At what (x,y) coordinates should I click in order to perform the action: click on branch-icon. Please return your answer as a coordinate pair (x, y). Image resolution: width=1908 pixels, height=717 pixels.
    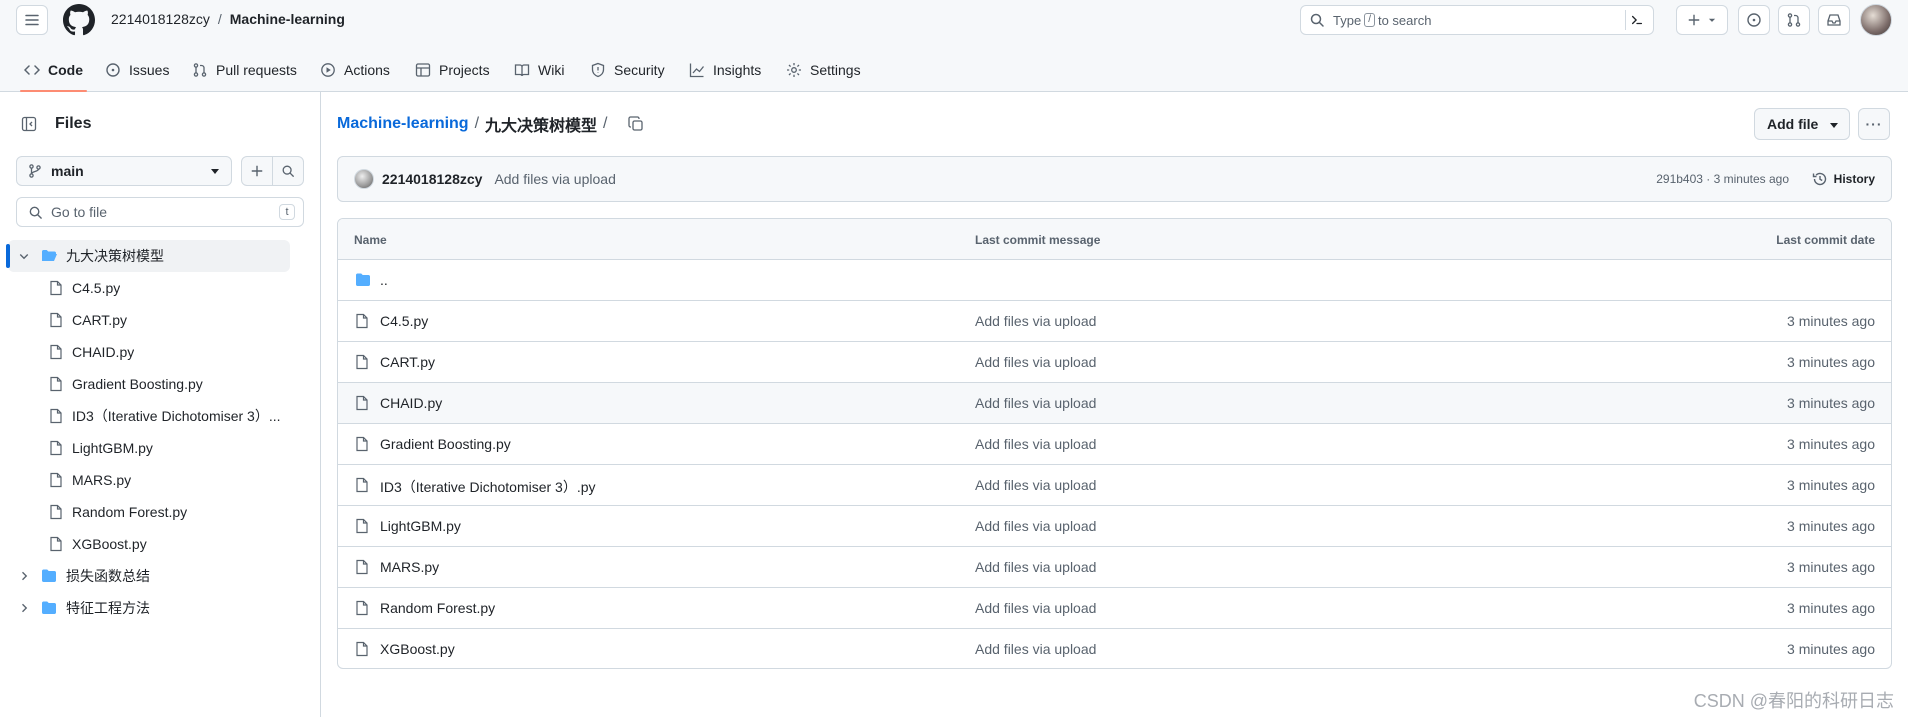
    Looking at the image, I should click on (35, 171).